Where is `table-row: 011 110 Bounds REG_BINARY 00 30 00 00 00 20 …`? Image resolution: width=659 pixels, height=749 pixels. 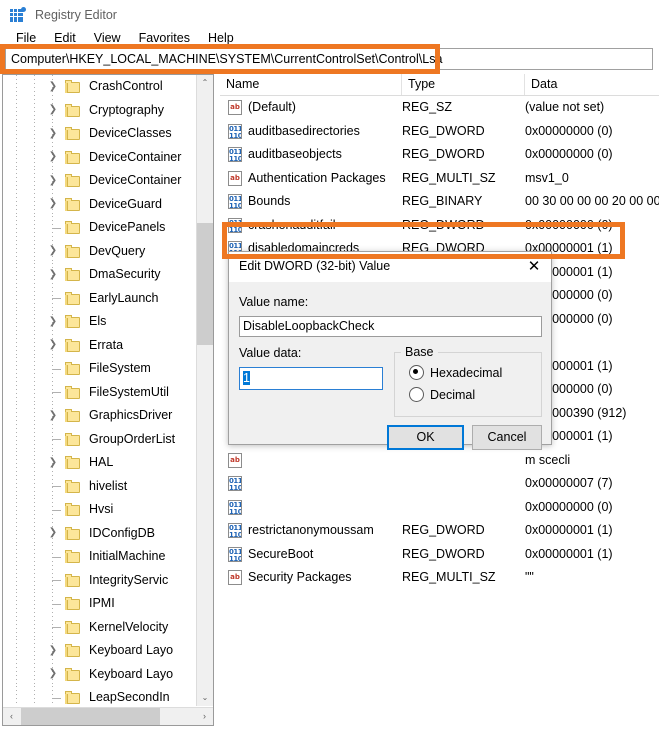 table-row: 011 110 Bounds REG_BINARY 00 30 00 00 00 20 … is located at coordinates (439, 202).